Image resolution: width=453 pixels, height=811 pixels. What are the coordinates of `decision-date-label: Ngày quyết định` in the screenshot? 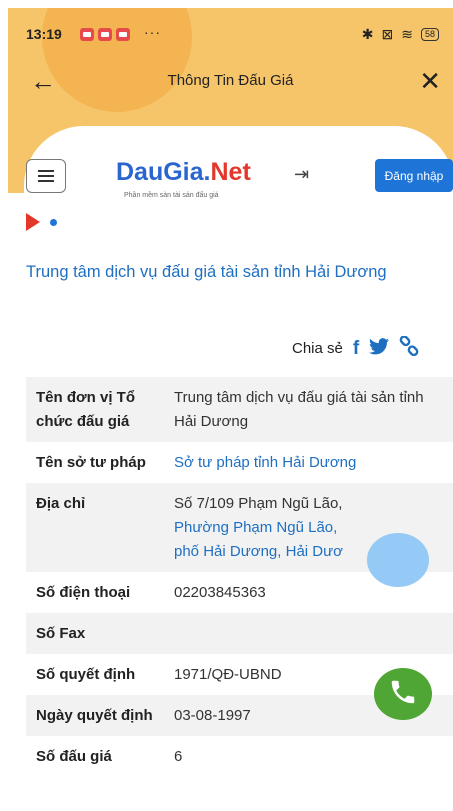 It's located at (95, 715).